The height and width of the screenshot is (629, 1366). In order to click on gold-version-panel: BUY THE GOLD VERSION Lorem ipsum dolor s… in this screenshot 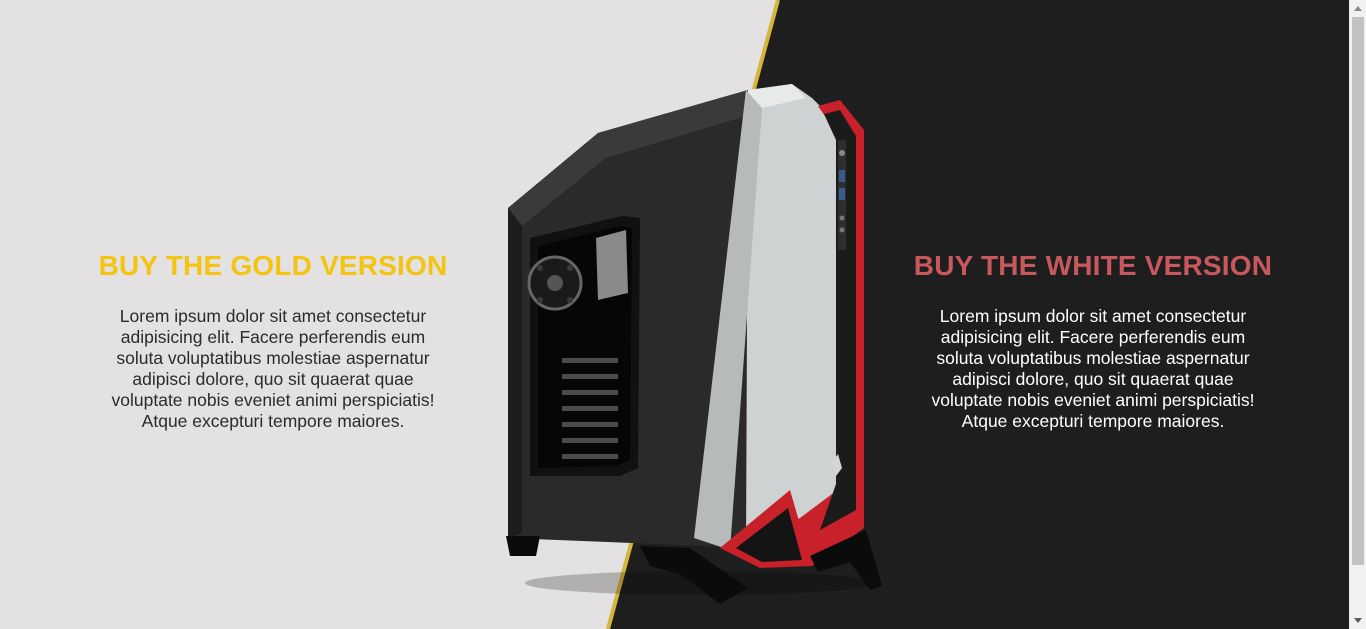, I will do `click(273, 340)`.